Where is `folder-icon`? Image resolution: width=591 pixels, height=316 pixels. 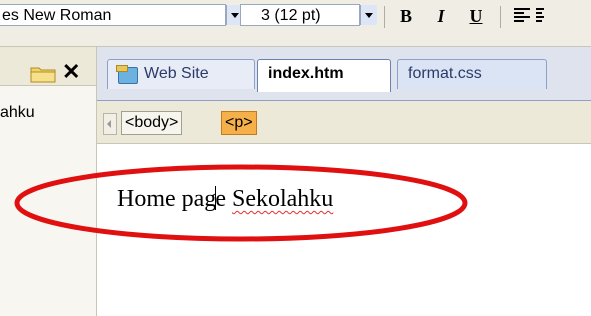 folder-icon is located at coordinates (43, 75).